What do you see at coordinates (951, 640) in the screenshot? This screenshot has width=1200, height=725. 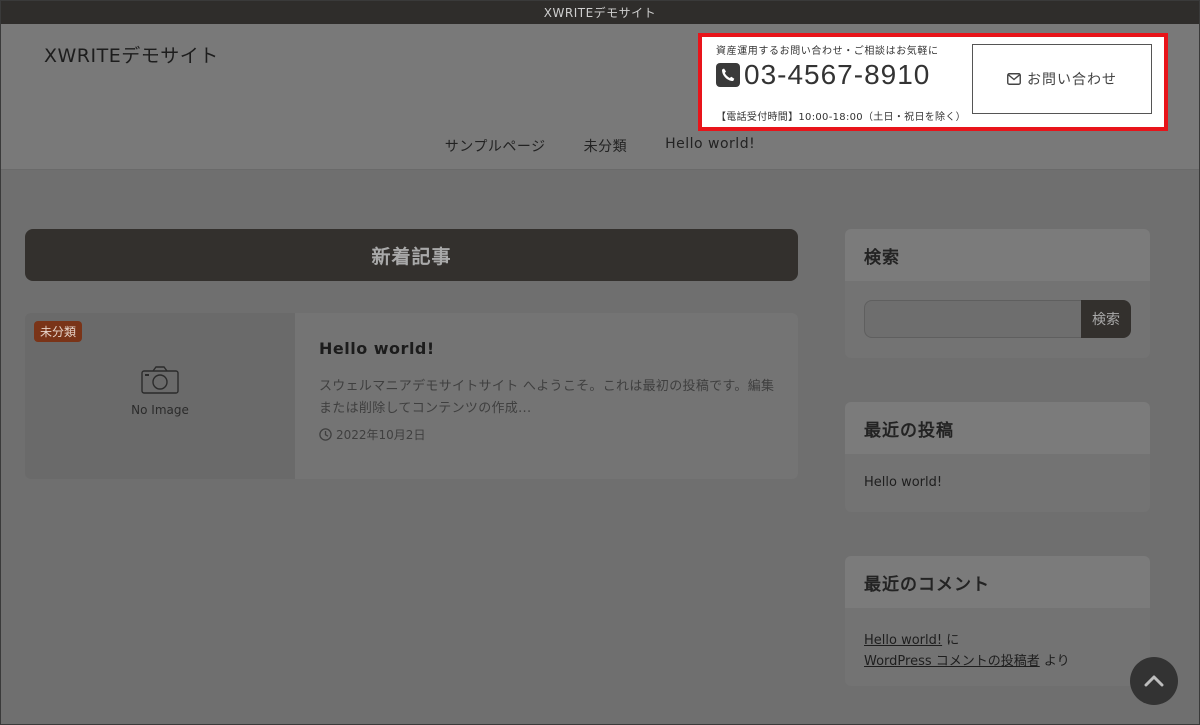 I see `comment-post-suffix: に` at bounding box center [951, 640].